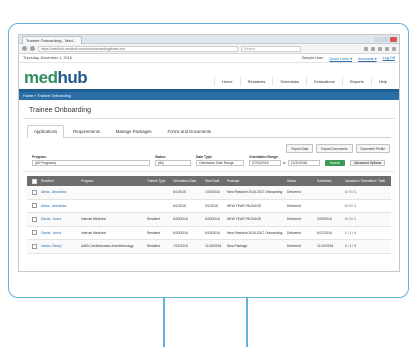 The image size is (416, 347). What do you see at coordinates (46, 131) in the screenshot?
I see `tab-applications: Applications` at bounding box center [46, 131].